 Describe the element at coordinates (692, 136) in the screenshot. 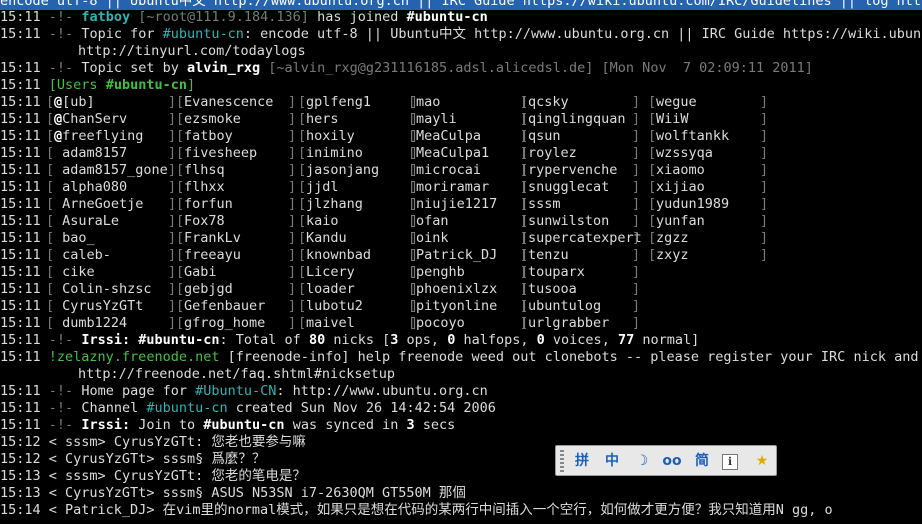

I see `user-nick: wolftankk` at that location.